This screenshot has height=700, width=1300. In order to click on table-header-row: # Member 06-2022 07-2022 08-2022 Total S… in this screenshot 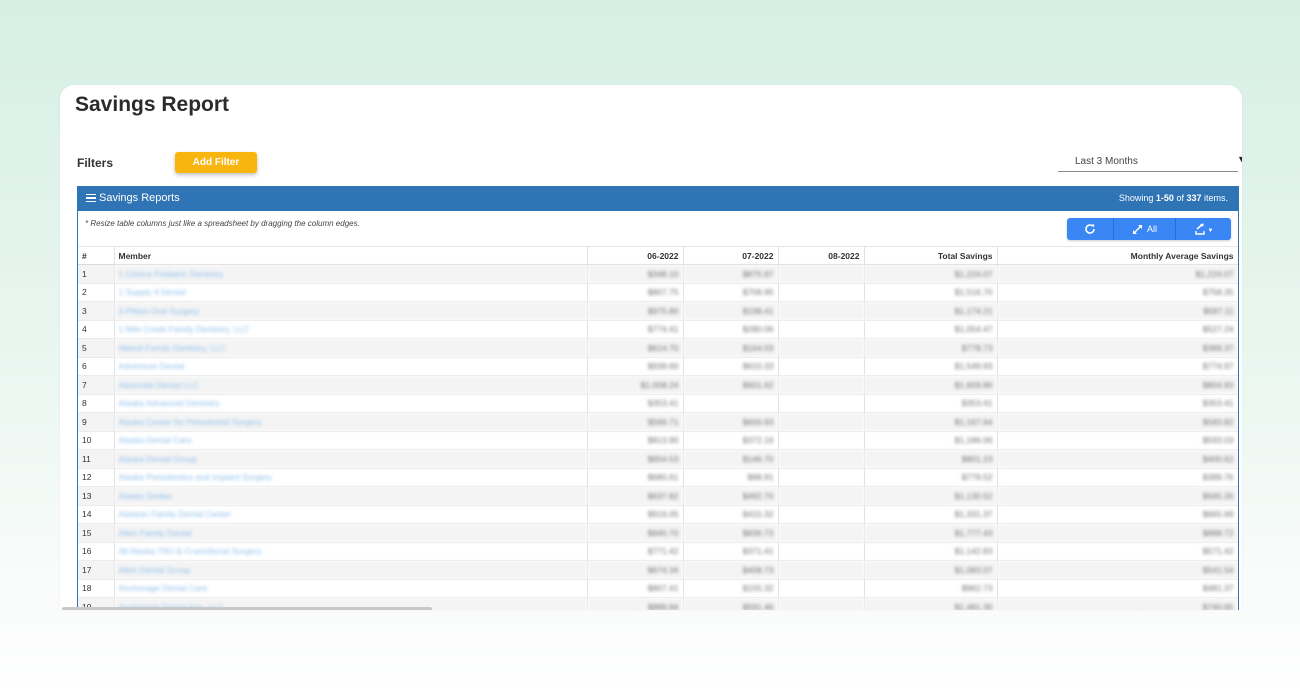, I will do `click(658, 255)`.